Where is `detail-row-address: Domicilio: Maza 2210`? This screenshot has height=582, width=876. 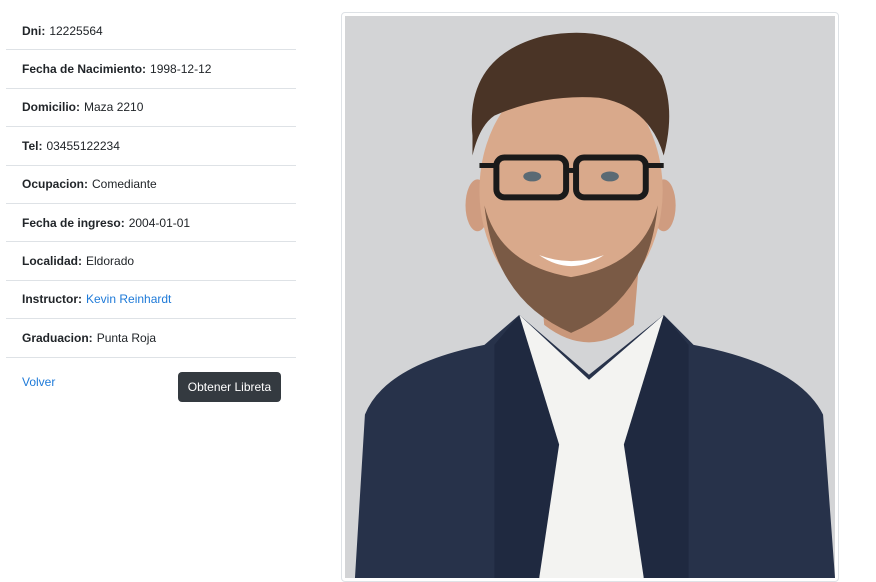
detail-row-address: Domicilio: Maza 2210 is located at coordinates (151, 108).